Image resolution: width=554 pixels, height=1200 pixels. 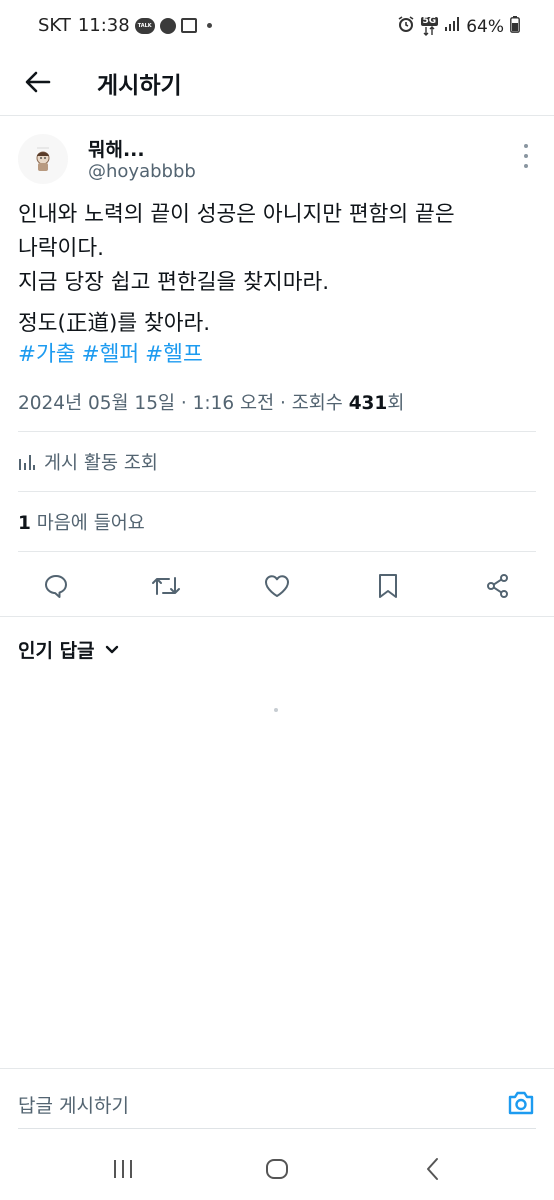 What do you see at coordinates (277, 26) in the screenshot?
I see `status-bar: SKT 11:38 TALK 5G 64%` at bounding box center [277, 26].